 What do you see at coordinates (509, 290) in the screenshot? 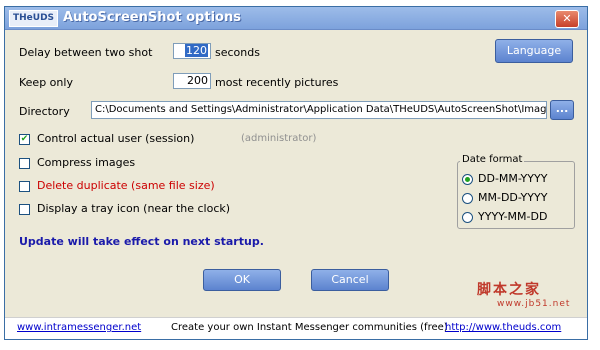
I see `watermark-logo: 脚本之家` at bounding box center [509, 290].